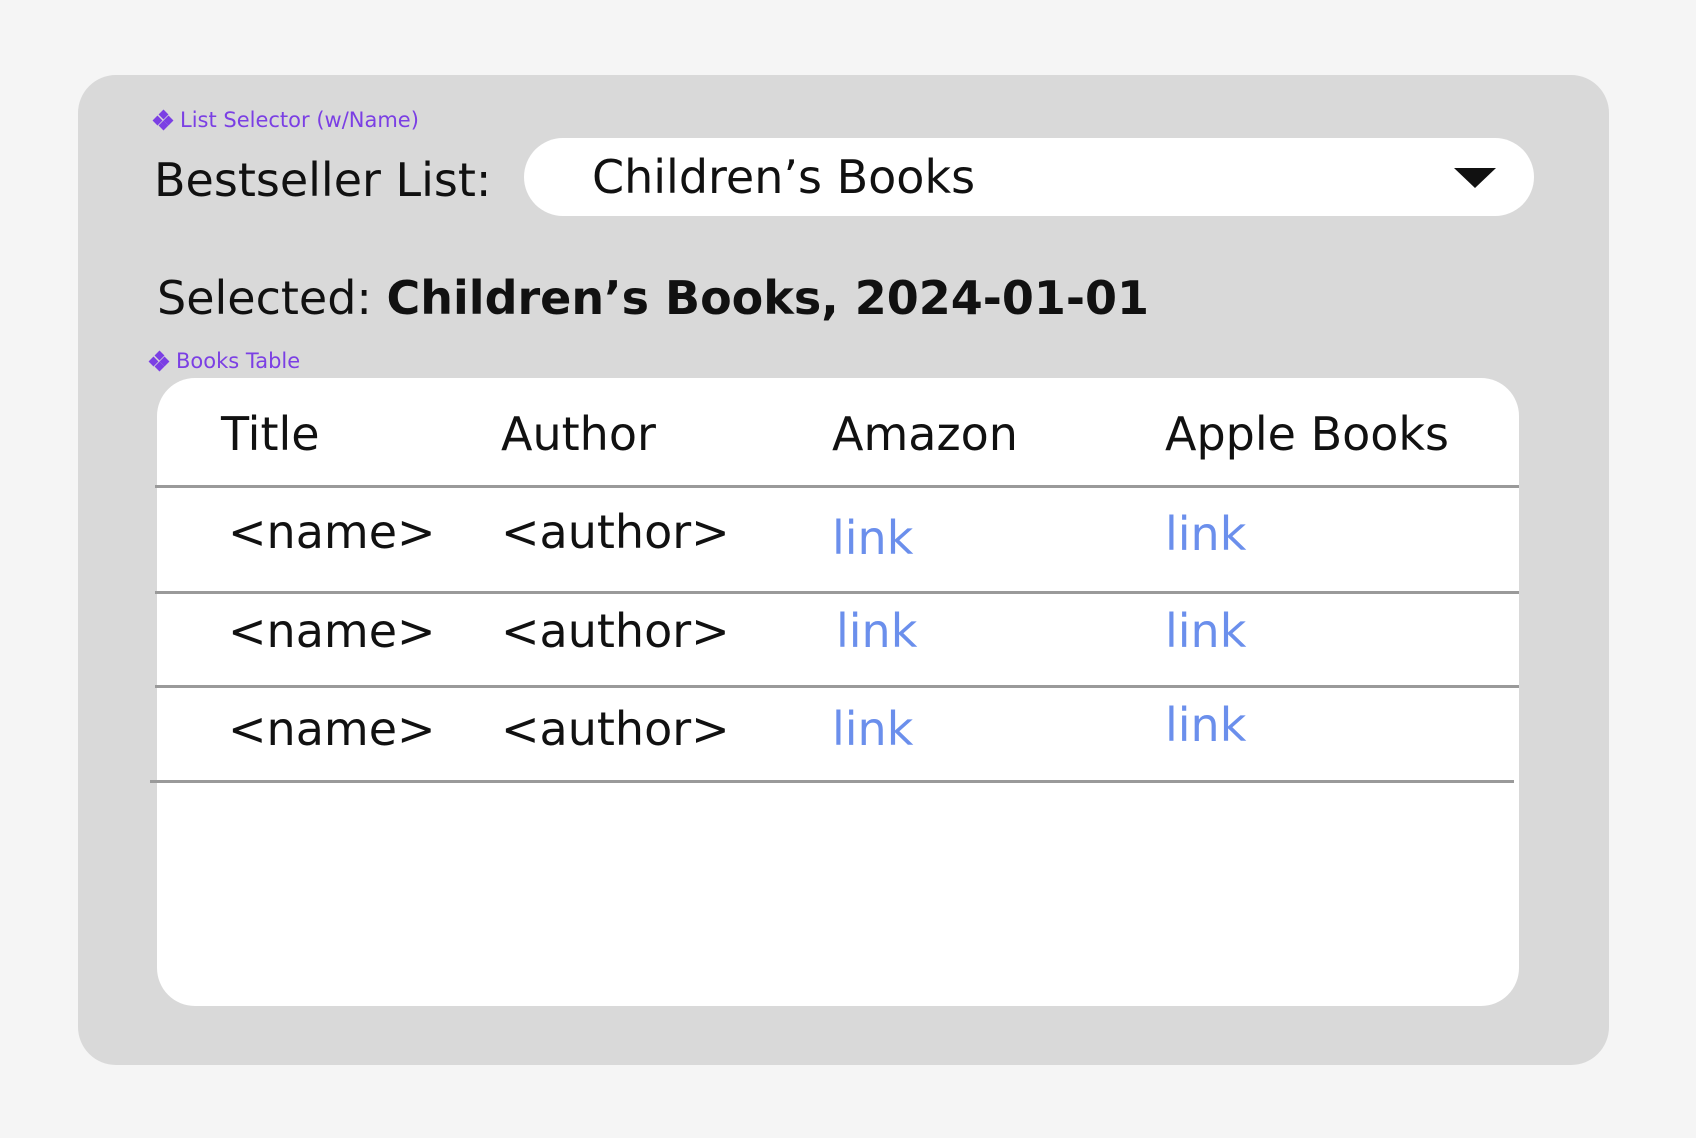 The image size is (1696, 1138). What do you see at coordinates (615, 631) in the screenshot?
I see `row-2-author: <author>` at bounding box center [615, 631].